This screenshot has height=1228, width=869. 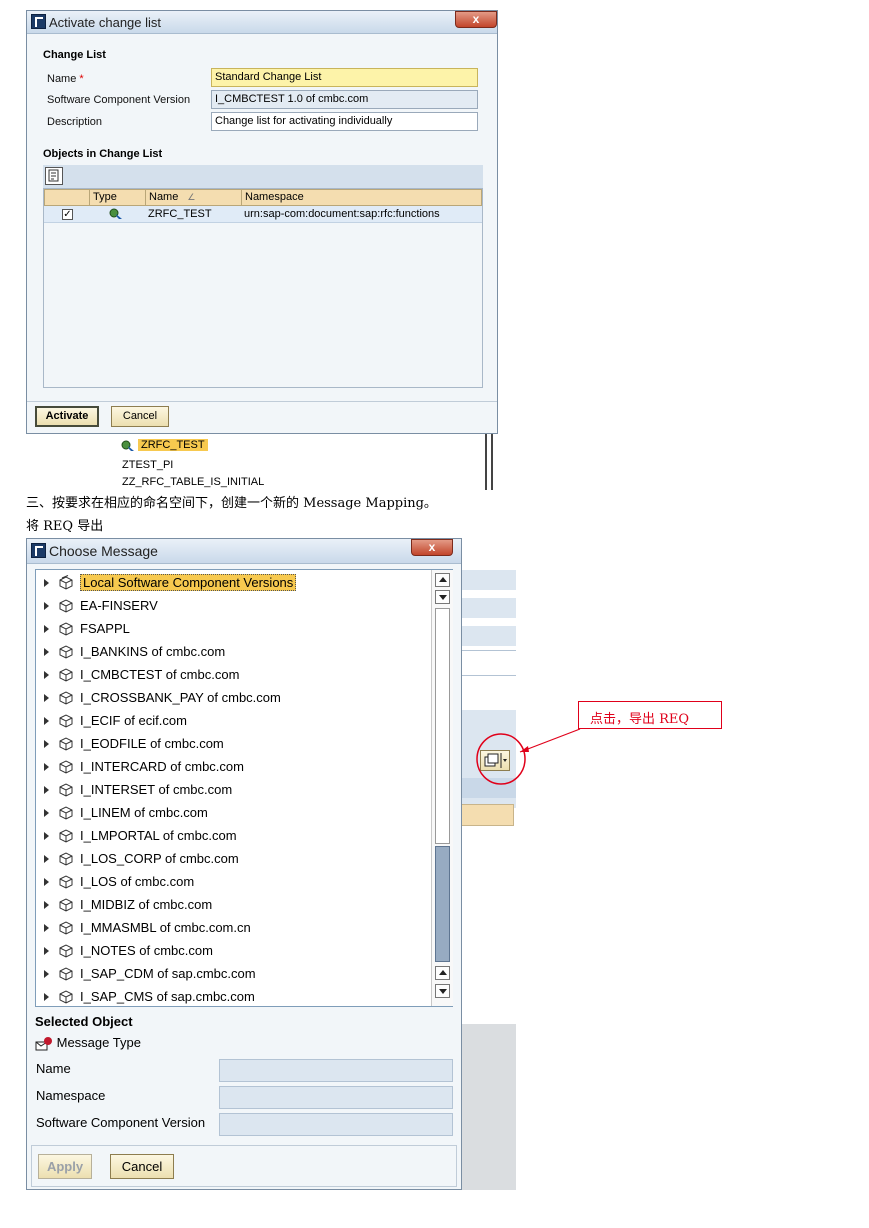 What do you see at coordinates (501, 759) in the screenshot?
I see `highlight-circle` at bounding box center [501, 759].